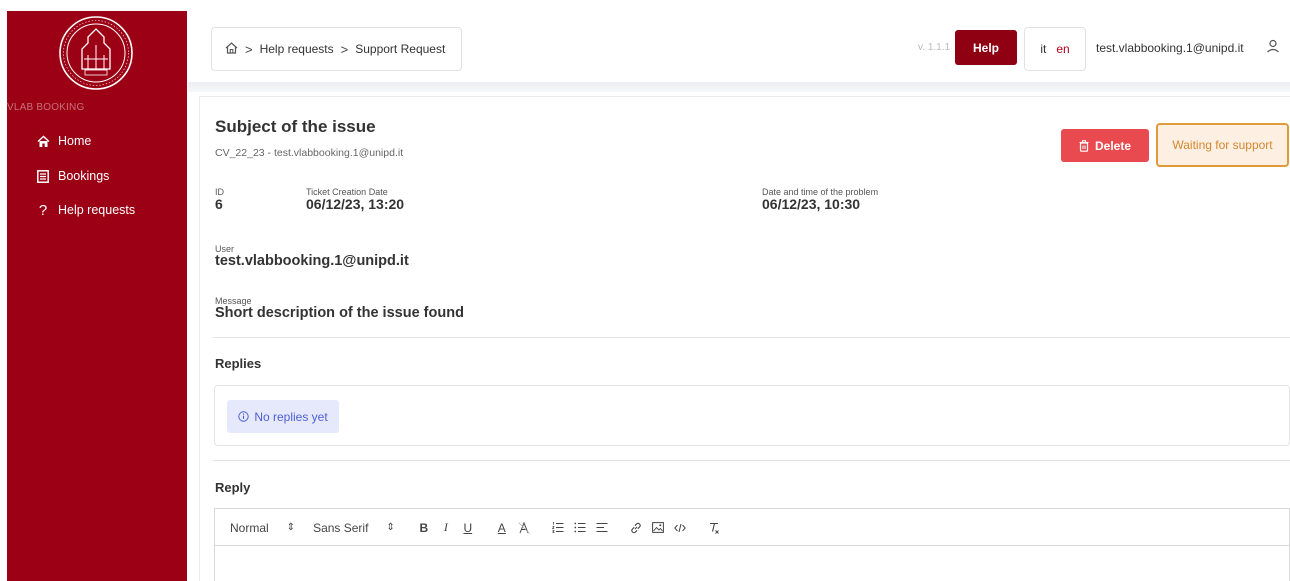 This screenshot has height=581, width=1290. Describe the element at coordinates (424, 528) in the screenshot. I see `bold-icon: B` at that location.